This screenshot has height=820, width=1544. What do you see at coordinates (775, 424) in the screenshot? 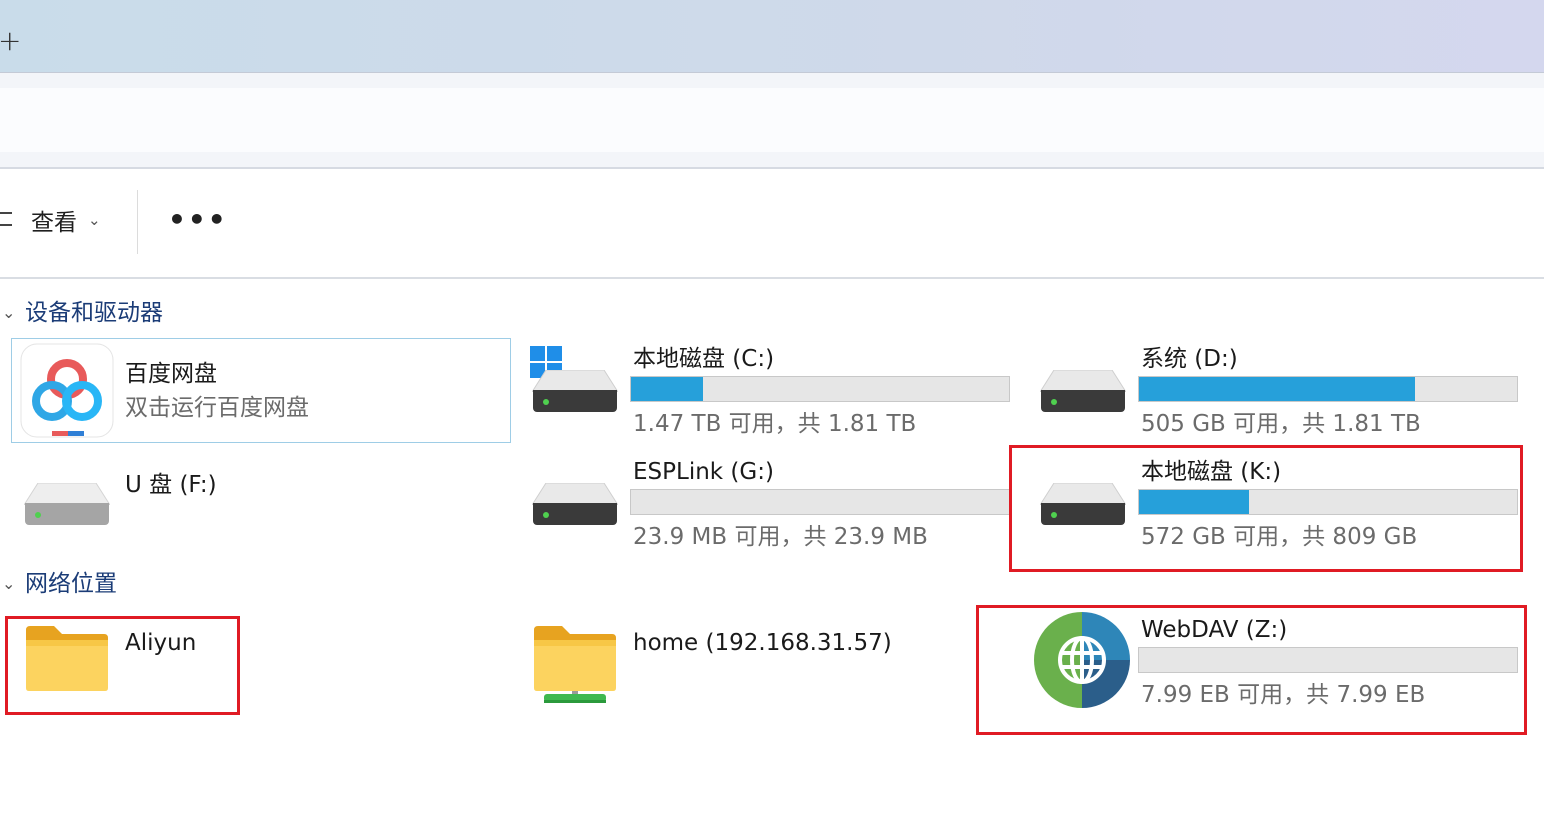
I see `storage-text: 1.47 TB 可用，共 1.81 TB` at bounding box center [775, 424].